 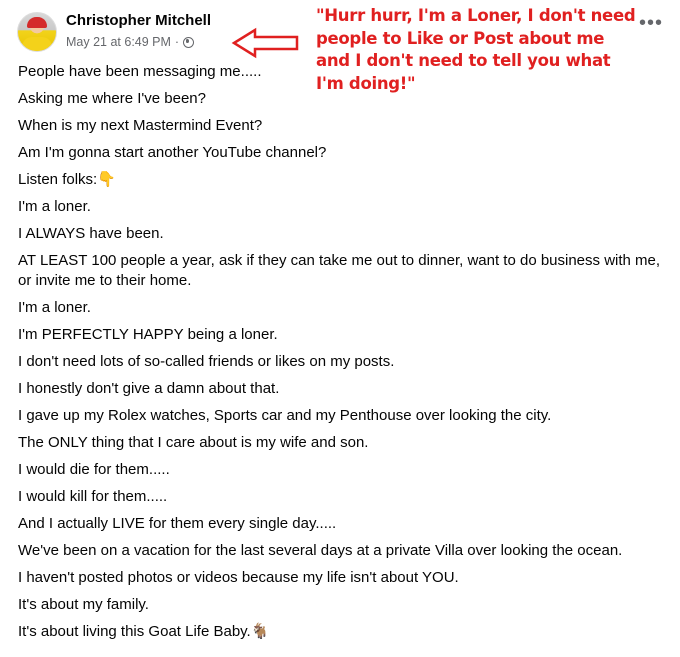 I want to click on post-text-line: I ALWAYS have been., so click(x=91, y=233).